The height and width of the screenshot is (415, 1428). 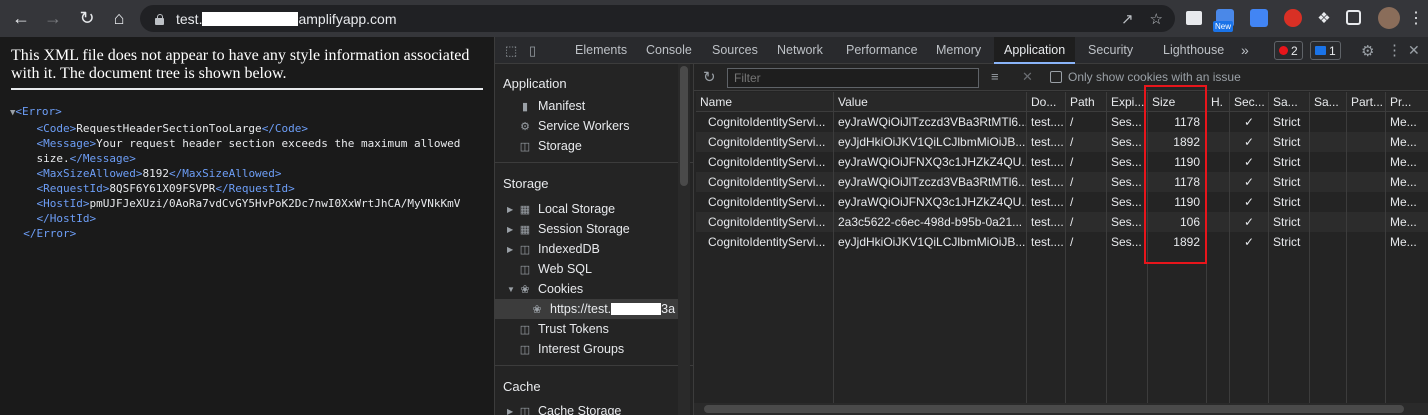 What do you see at coordinates (657, 18) in the screenshot?
I see `address-bar: test. amplifyapp.com ↗ ☆` at bounding box center [657, 18].